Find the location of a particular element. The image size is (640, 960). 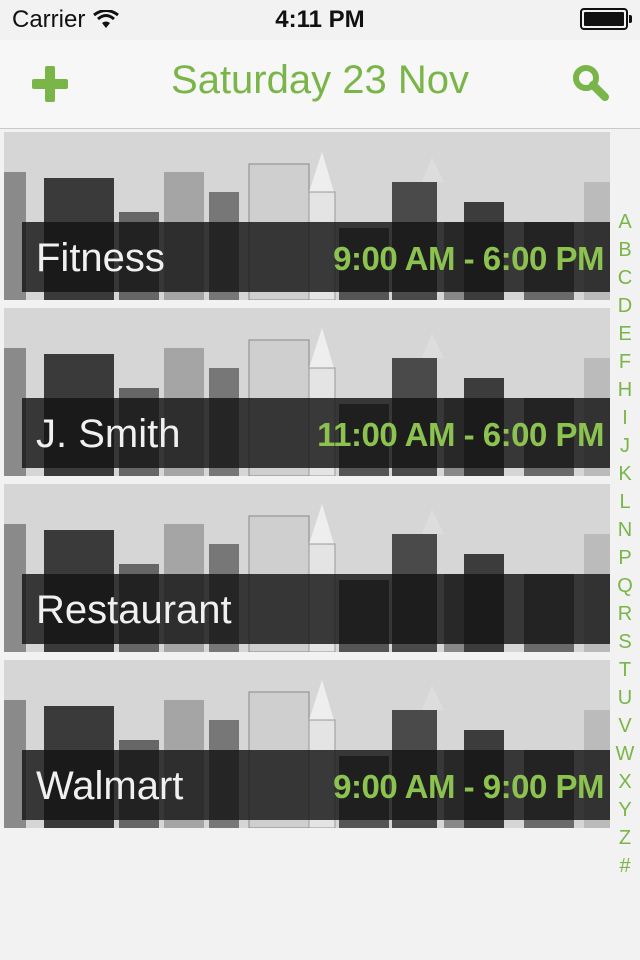

item-name: Walmart is located at coordinates (110, 786).